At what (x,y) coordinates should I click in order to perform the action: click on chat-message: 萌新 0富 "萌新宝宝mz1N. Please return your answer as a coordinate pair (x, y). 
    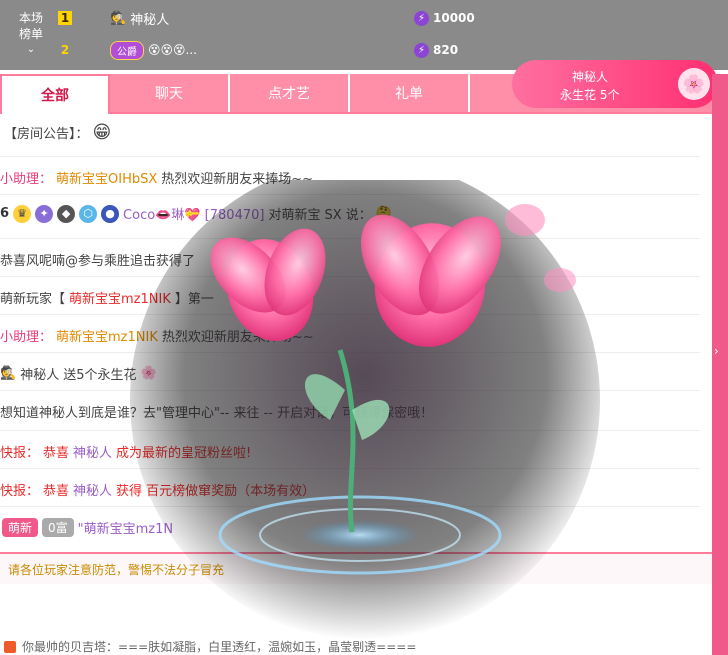
    Looking at the image, I should click on (352, 527).